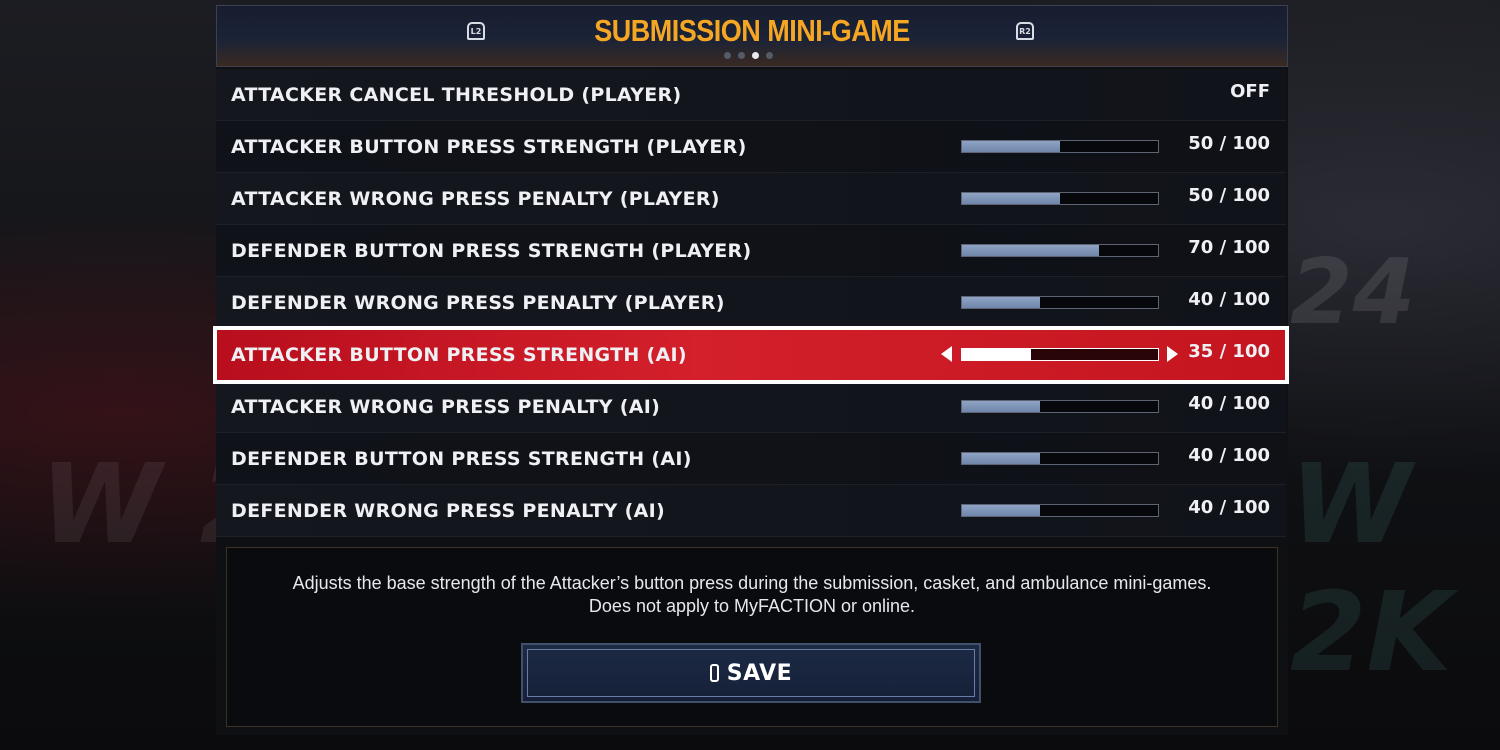  What do you see at coordinates (456, 95) in the screenshot?
I see `setting-label: ATTACKER CANCEL THRESHOLD (PLAYER)` at bounding box center [456, 95].